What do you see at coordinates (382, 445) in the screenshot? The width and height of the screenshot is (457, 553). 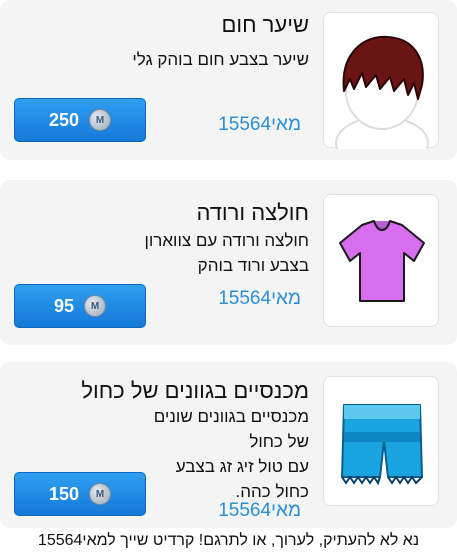 I see `blue-shorts-icon` at bounding box center [382, 445].